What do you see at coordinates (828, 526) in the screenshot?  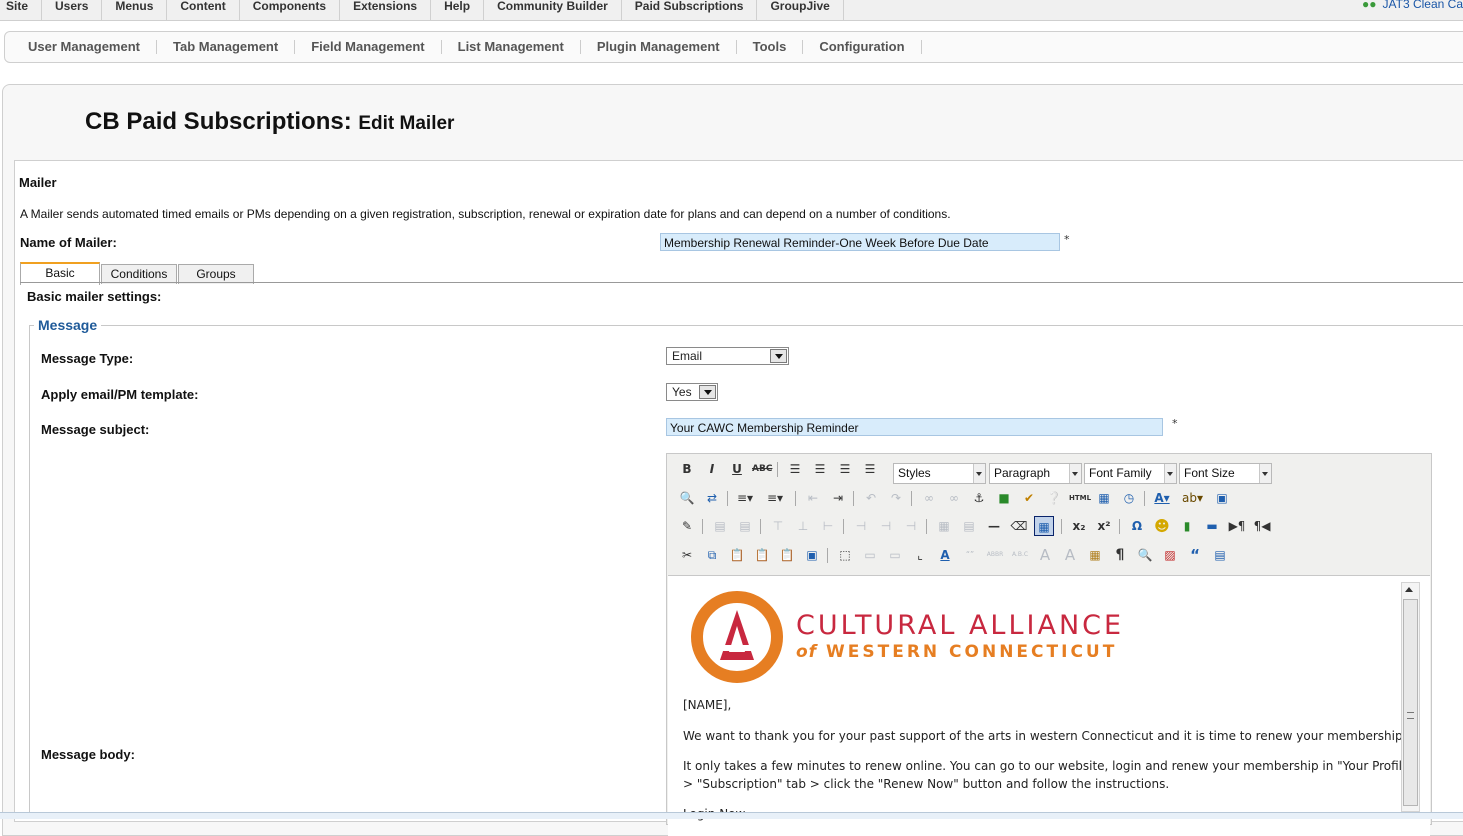 I see `delete-row-icon: ⊢` at bounding box center [828, 526].